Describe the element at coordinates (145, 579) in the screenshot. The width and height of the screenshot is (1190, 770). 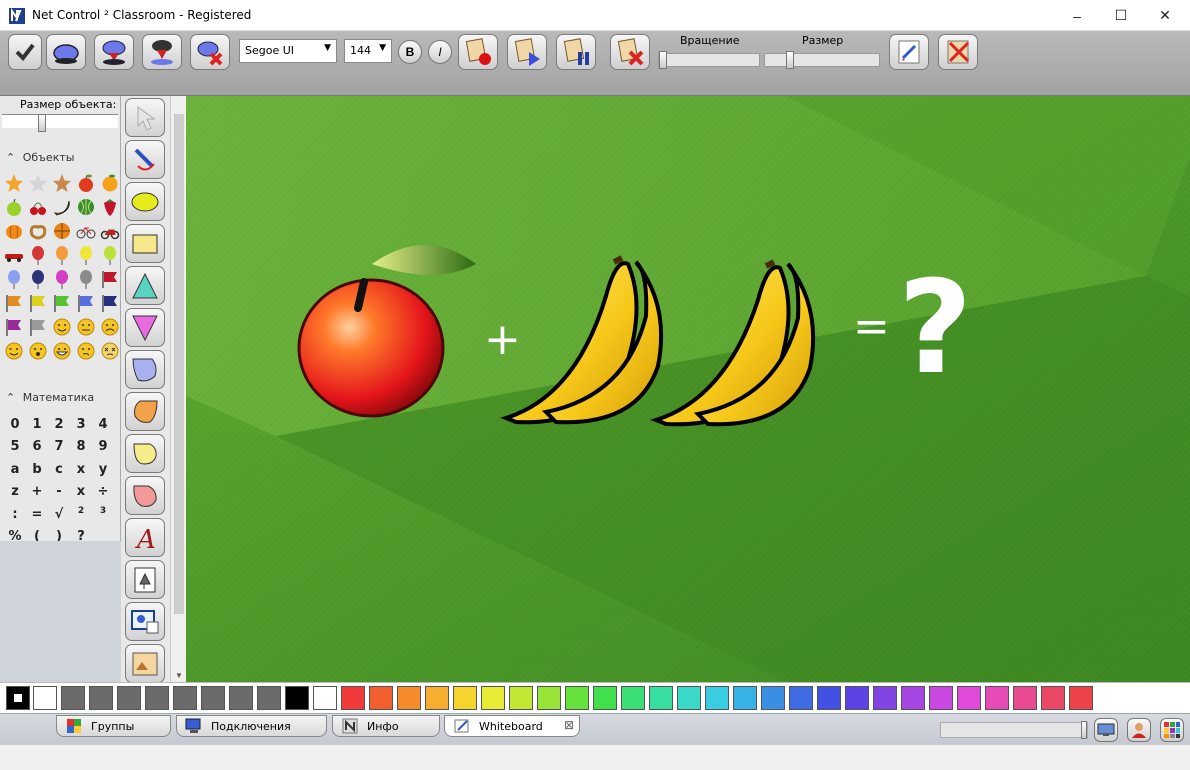
I see `image-frame-tool-button` at that location.